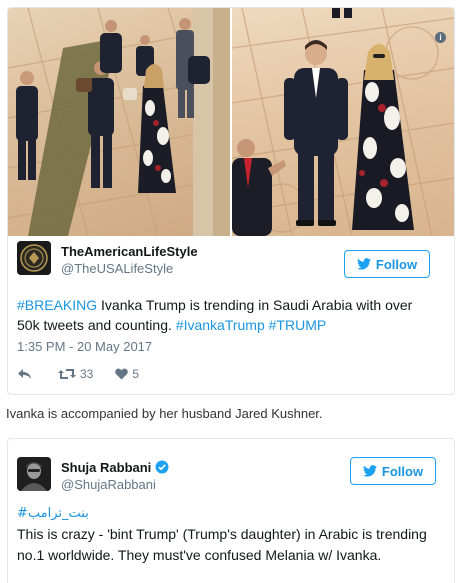  What do you see at coordinates (298, 325) in the screenshot?
I see `hashtag-trump: #TRUMP` at bounding box center [298, 325].